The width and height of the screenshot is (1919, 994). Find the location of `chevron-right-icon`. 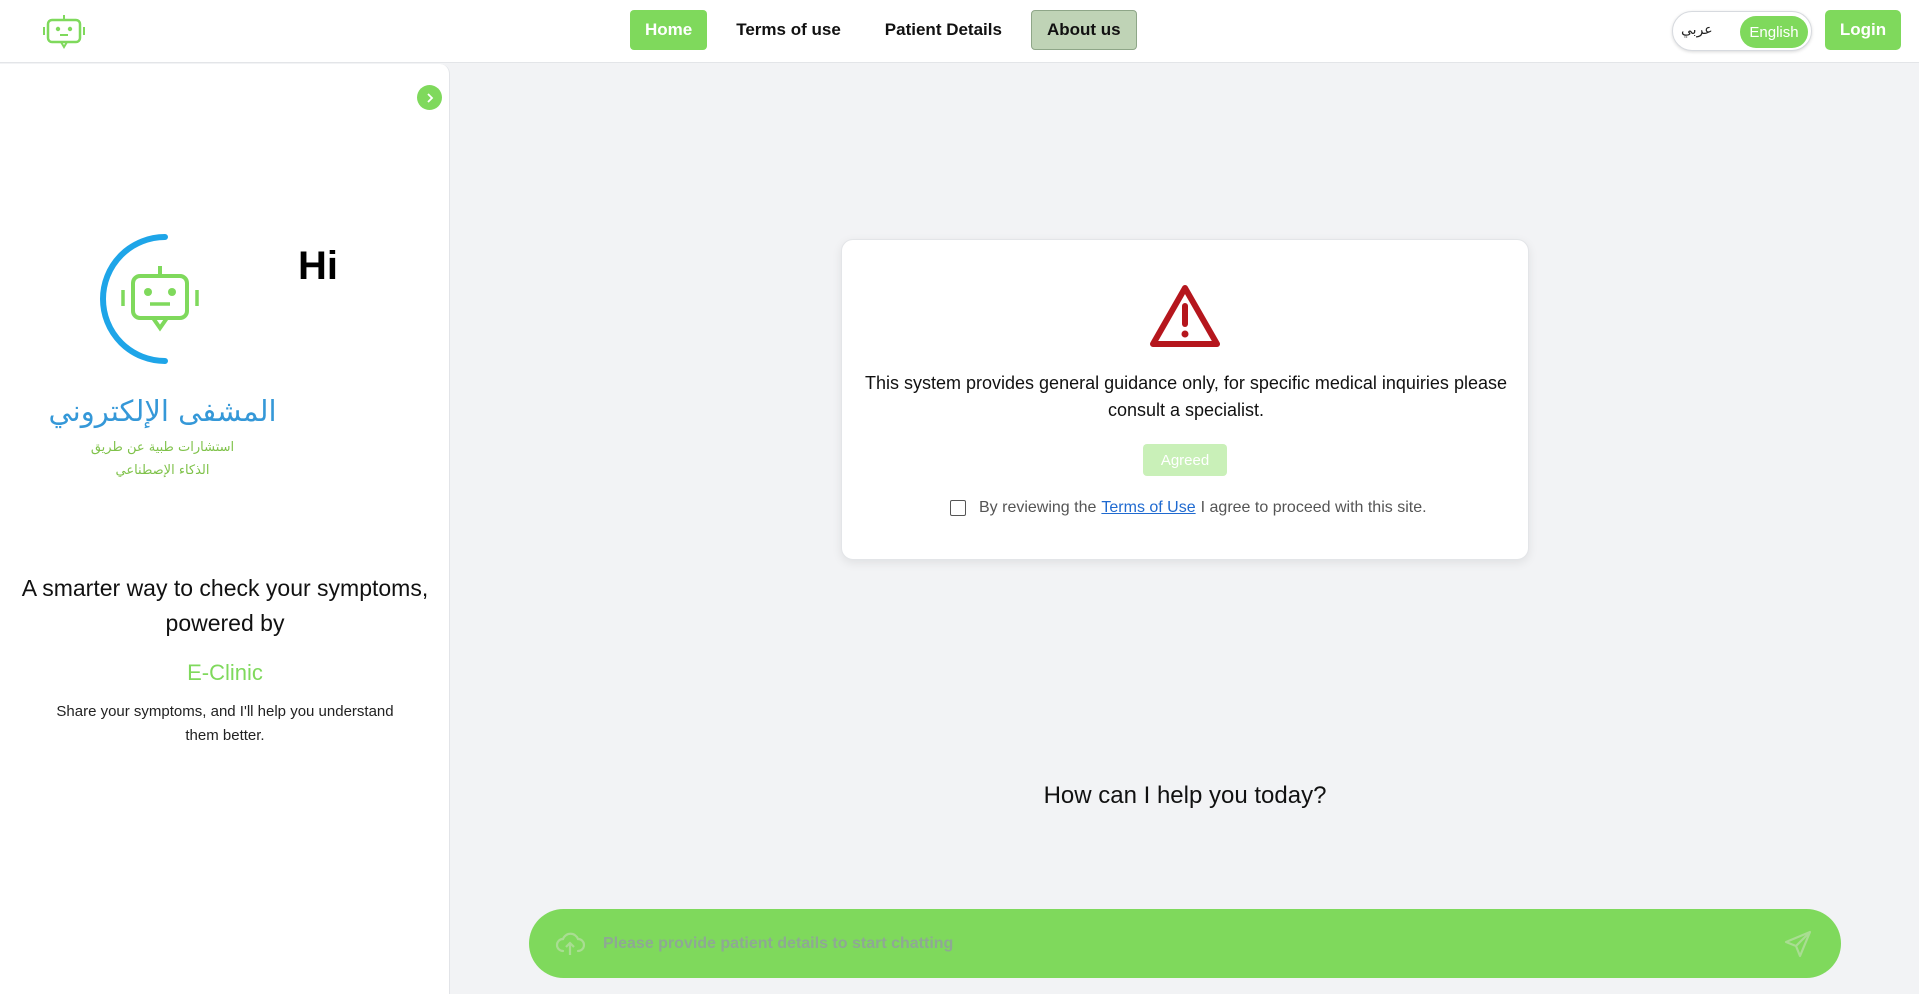

chevron-right-icon is located at coordinates (429, 97).